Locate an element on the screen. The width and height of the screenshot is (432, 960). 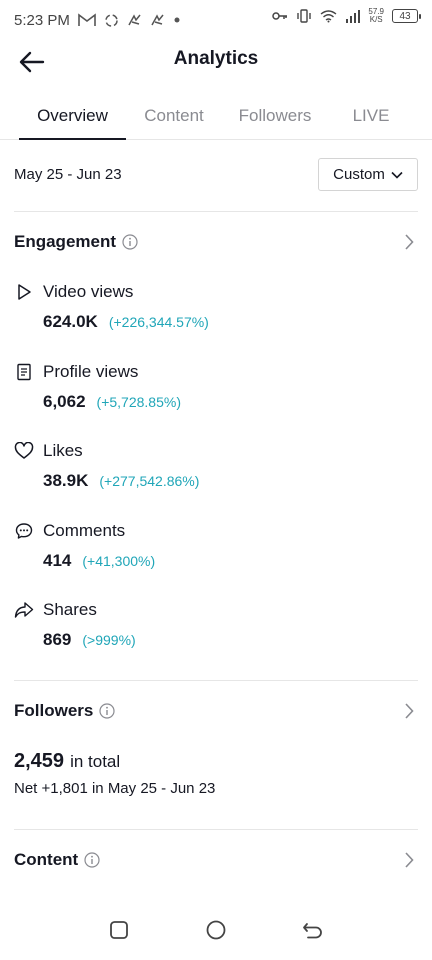
metric-value: 6,062 is located at coordinates (64, 401).